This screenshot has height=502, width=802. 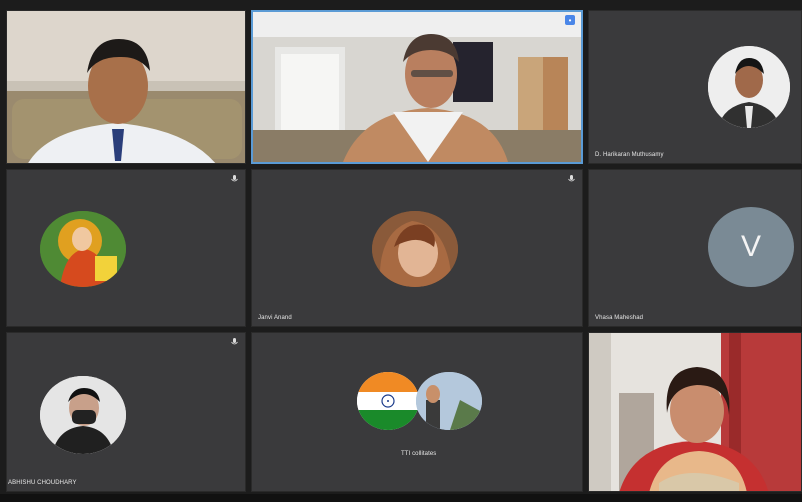 I want to click on participant-initial-avatar: V, so click(x=751, y=247).